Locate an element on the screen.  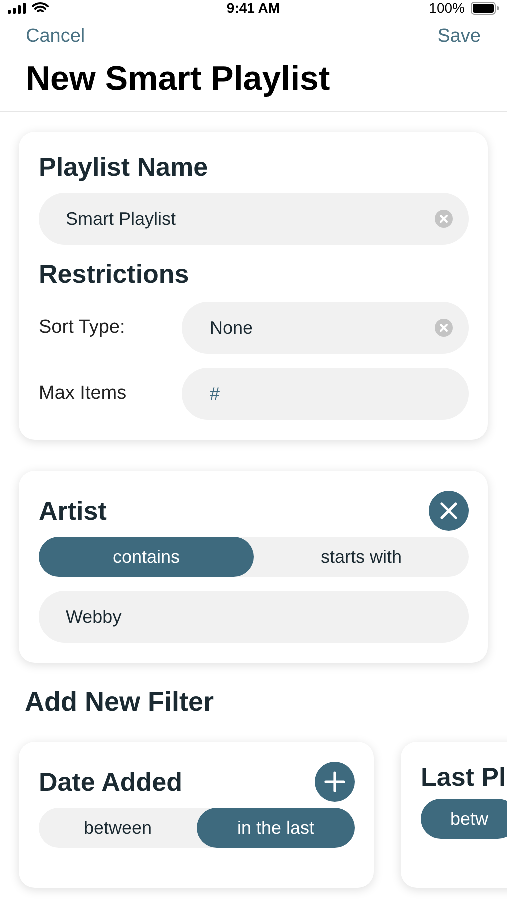
input-field: # is located at coordinates (325, 394).